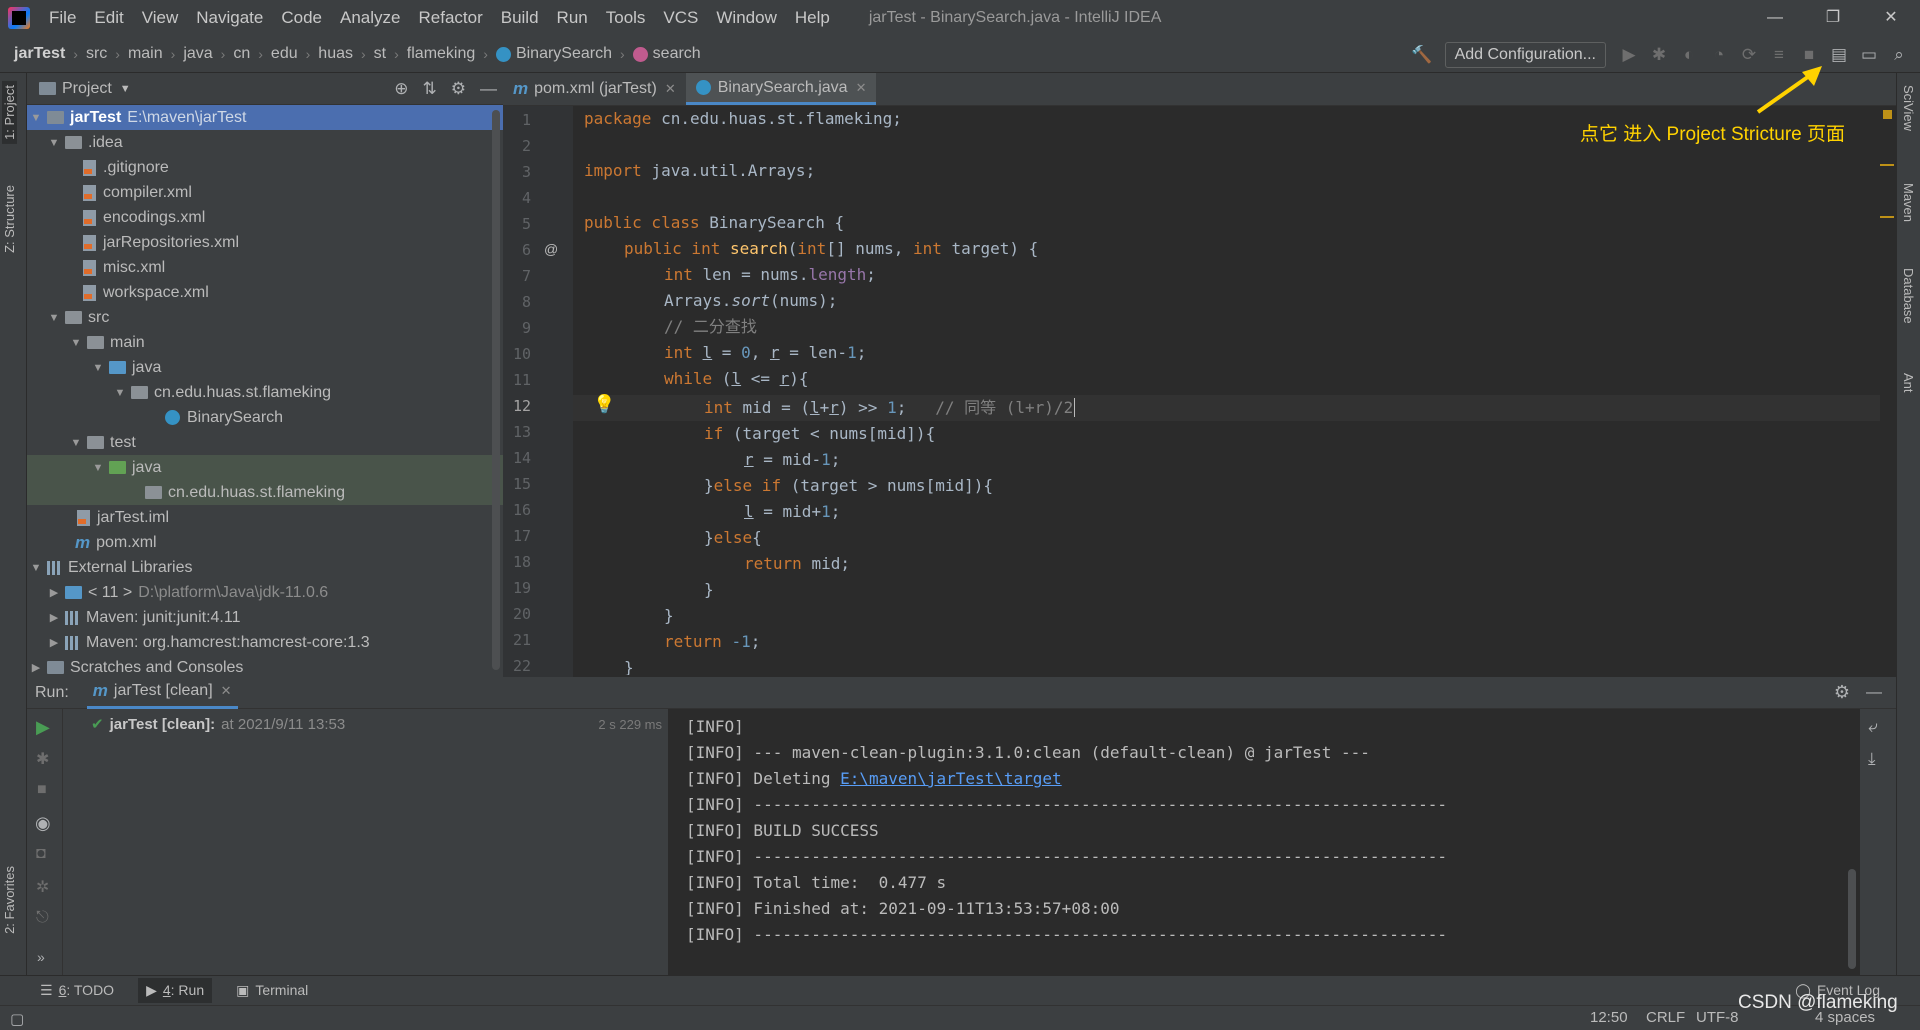 The width and height of the screenshot is (1920, 1030). What do you see at coordinates (41, 854) in the screenshot?
I see `camera-icon: ◘` at bounding box center [41, 854].